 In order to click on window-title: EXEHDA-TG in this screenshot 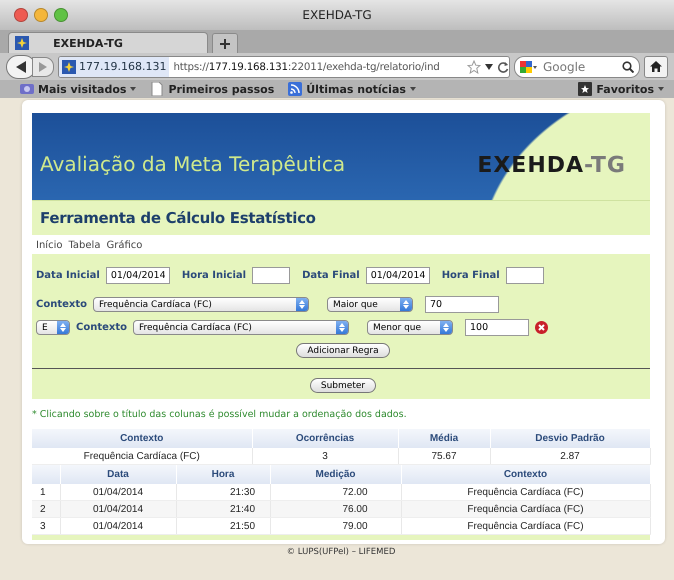, I will do `click(337, 15)`.